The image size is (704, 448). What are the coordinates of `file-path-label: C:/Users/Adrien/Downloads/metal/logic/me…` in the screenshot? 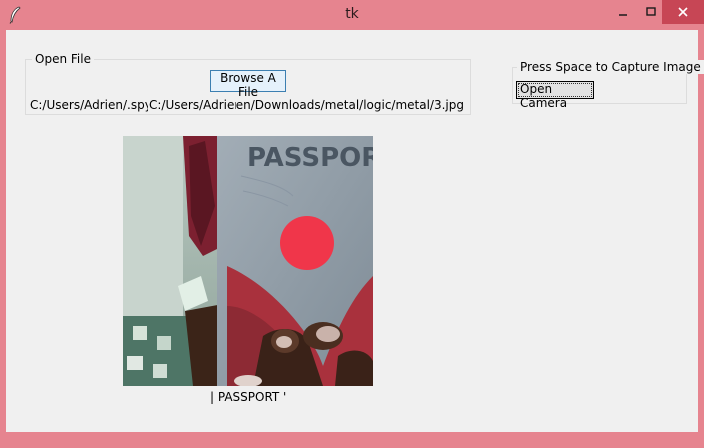 It's located at (350, 105).